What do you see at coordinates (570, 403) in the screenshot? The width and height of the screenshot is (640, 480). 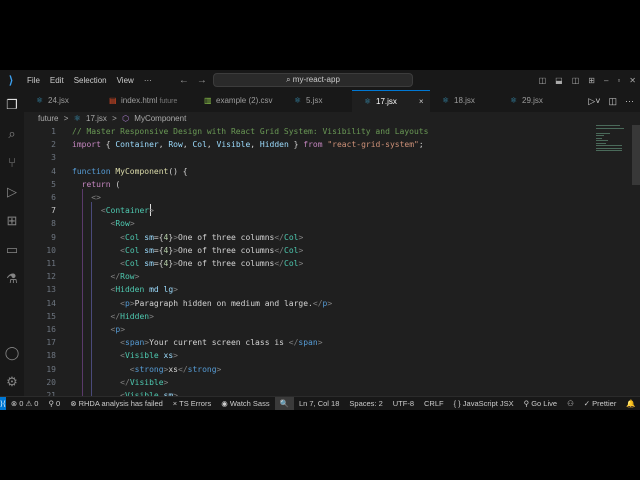 I see `copilot-icon: ⚇` at bounding box center [570, 403].